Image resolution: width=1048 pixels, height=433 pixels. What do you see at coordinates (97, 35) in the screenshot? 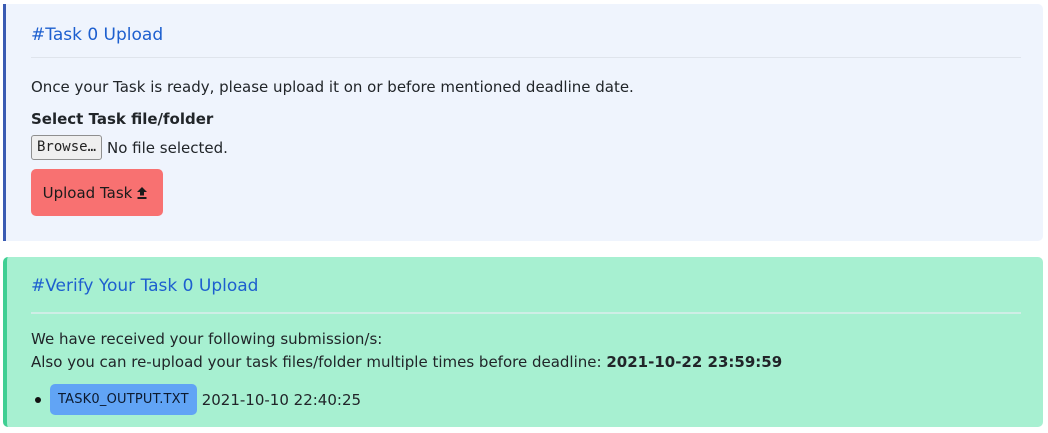
I see `upload-card-title: #Task 0 Upload` at bounding box center [97, 35].